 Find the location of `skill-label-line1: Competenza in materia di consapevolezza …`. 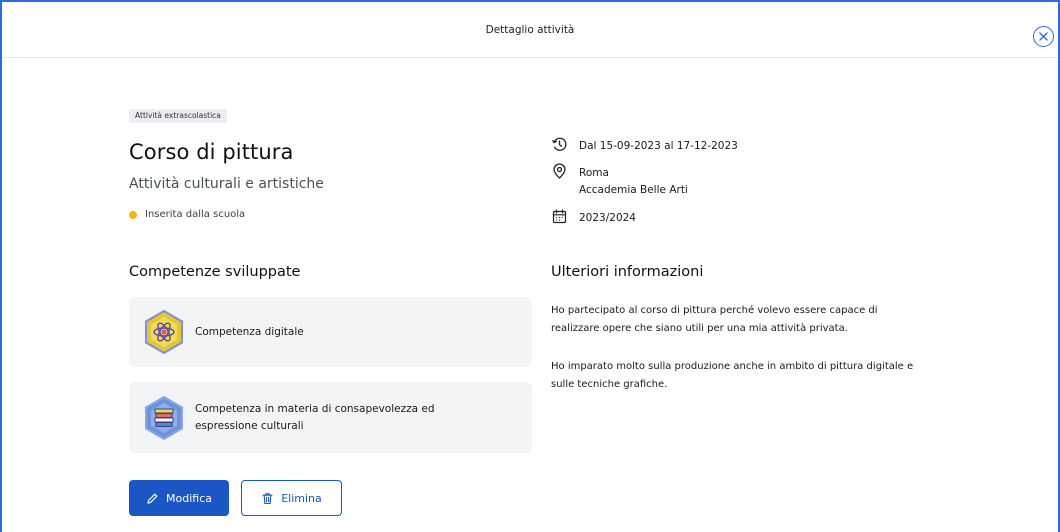

skill-label-line1: Competenza in materia di consapevolezza … is located at coordinates (315, 408).